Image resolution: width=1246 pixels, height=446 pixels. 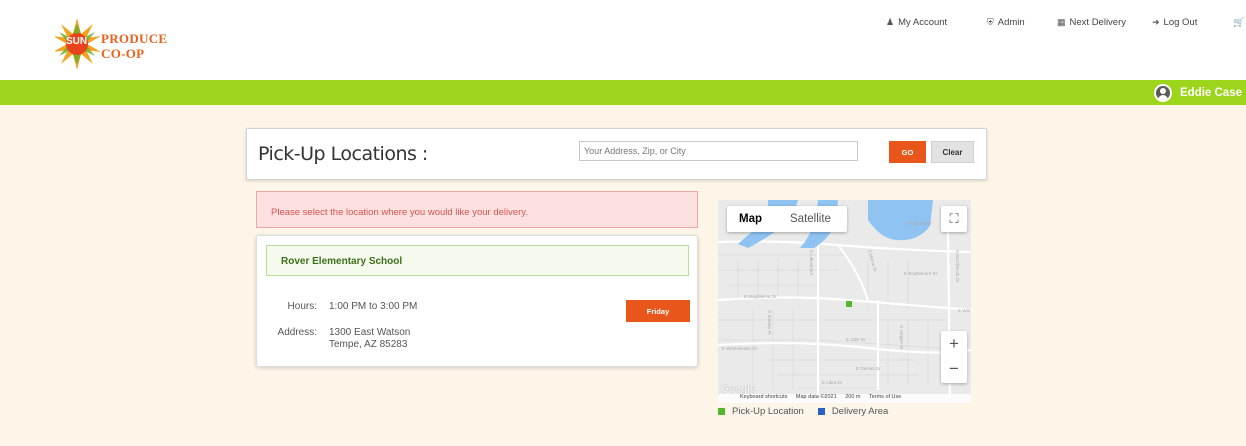 I want to click on legend-label: Pick-Up Location, so click(x=768, y=411).